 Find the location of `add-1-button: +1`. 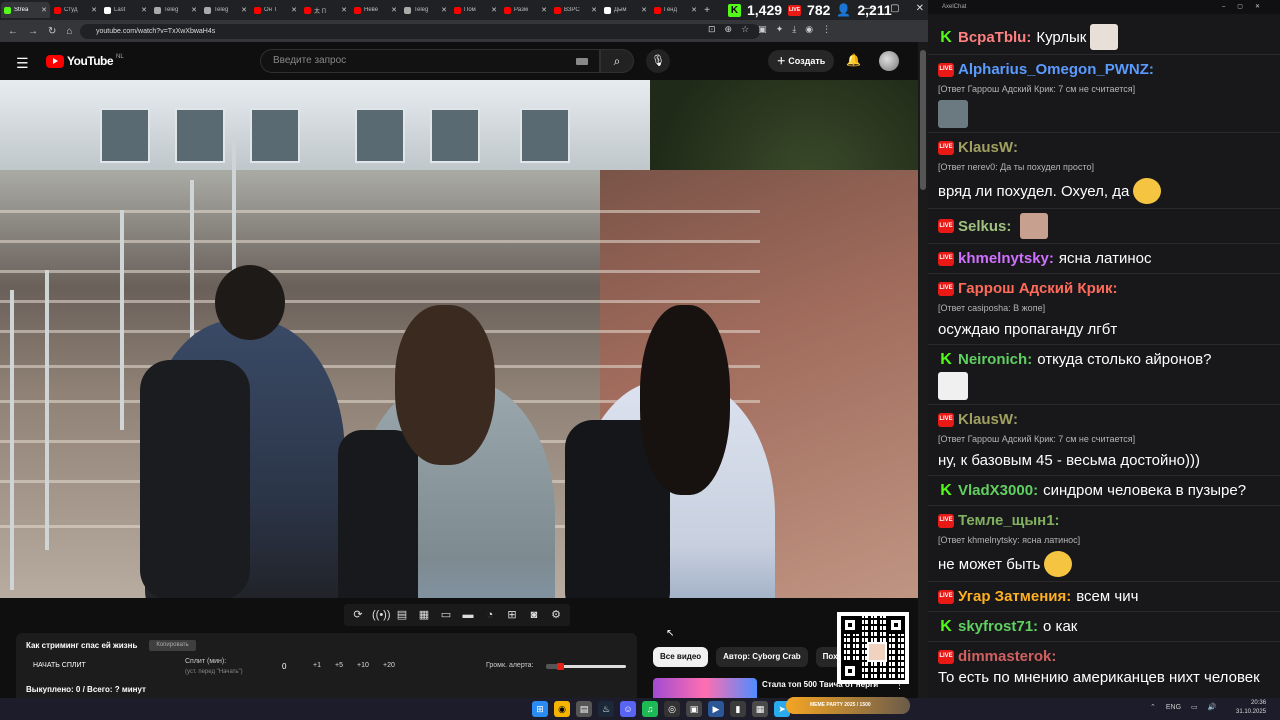

add-1-button: +1 is located at coordinates (317, 665).